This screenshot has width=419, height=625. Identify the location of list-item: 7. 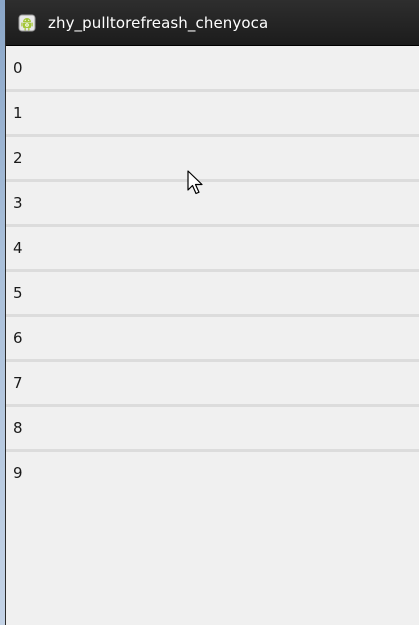
(212, 384).